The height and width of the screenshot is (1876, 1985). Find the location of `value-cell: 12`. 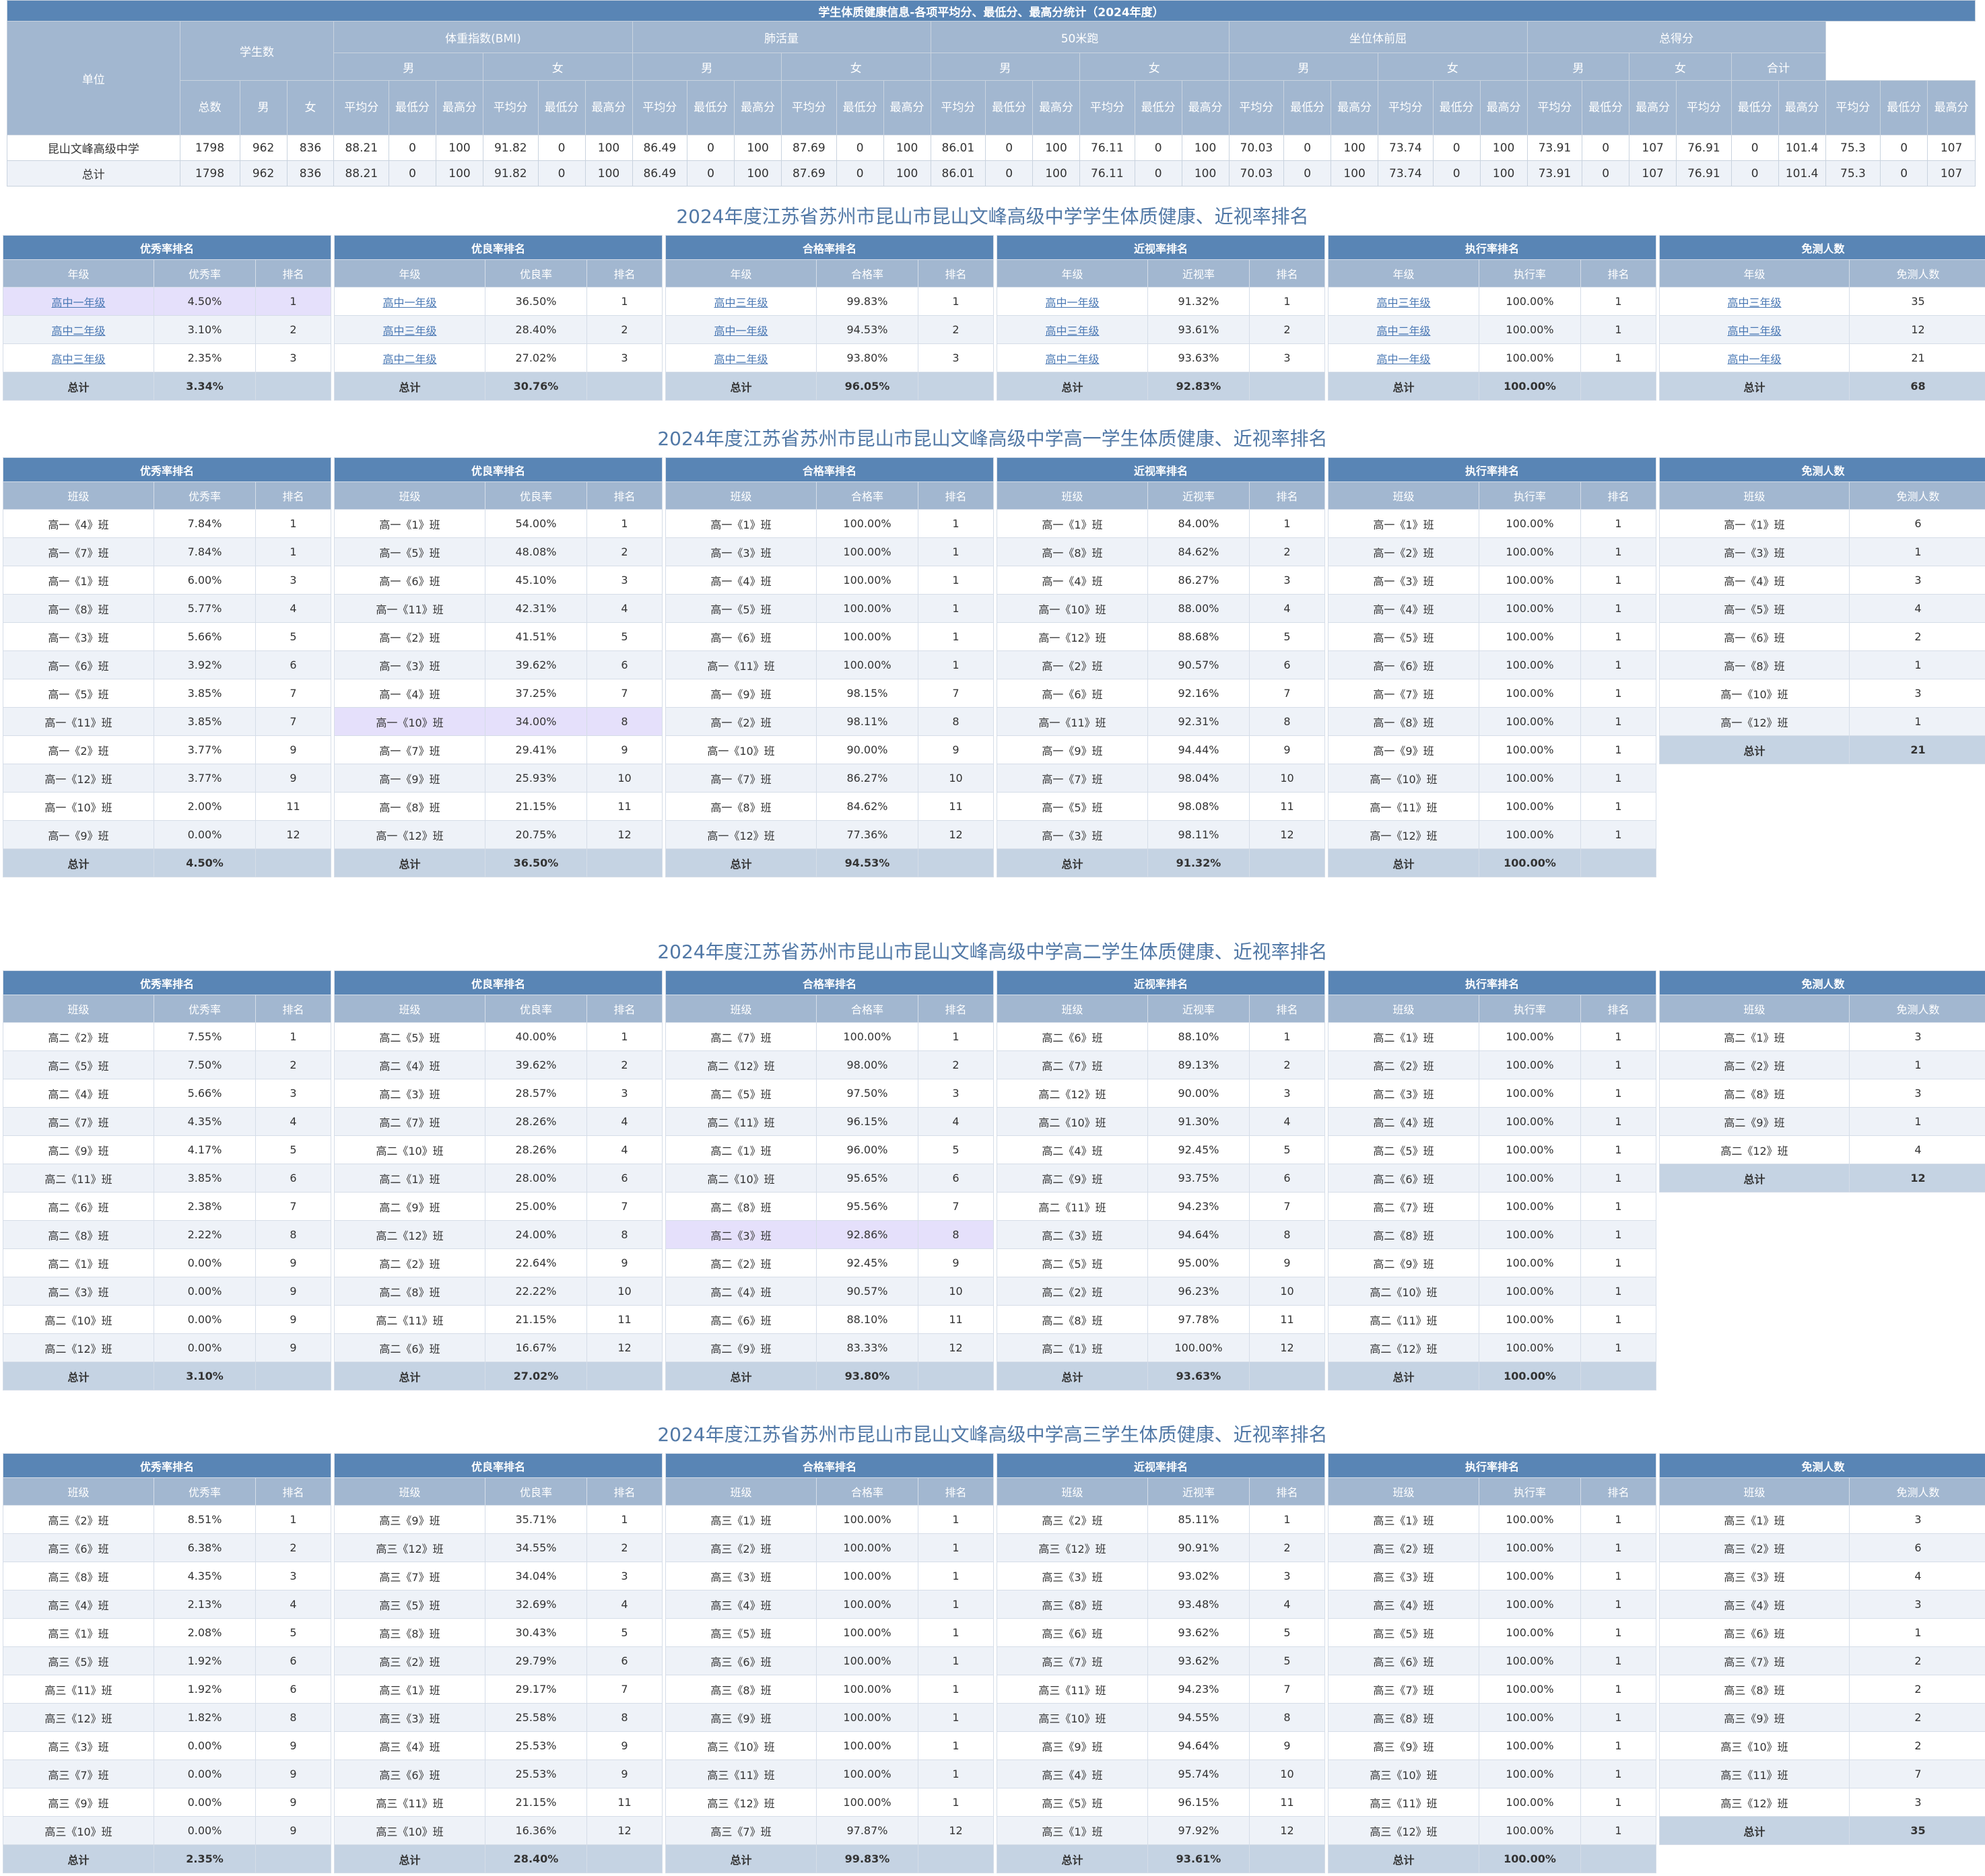

value-cell: 12 is located at coordinates (1287, 834).